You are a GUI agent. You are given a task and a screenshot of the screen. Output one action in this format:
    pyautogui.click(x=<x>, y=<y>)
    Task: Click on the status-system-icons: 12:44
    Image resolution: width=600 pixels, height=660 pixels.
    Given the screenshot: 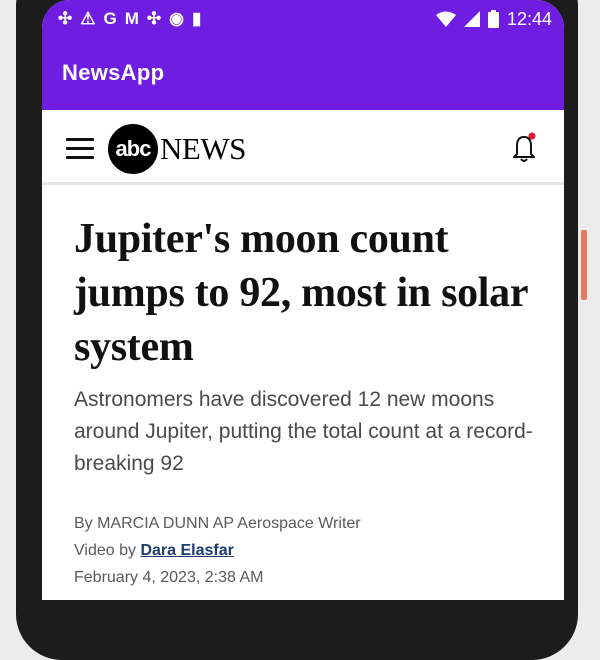 What is the action you would take?
    pyautogui.click(x=493, y=19)
    